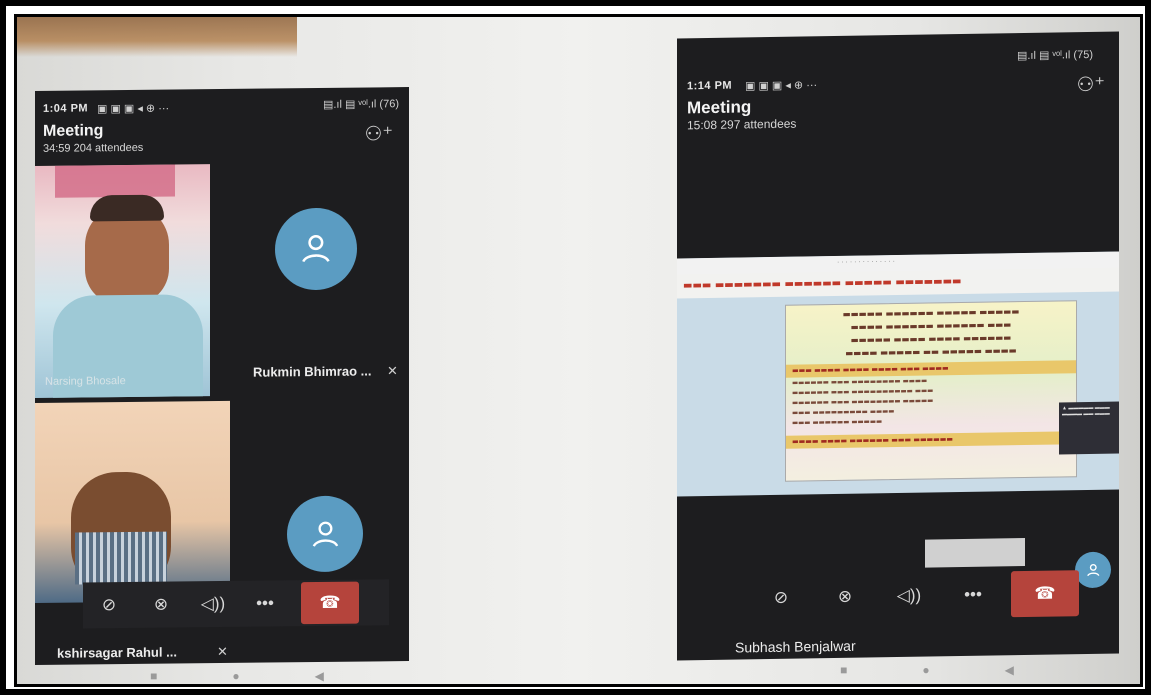  I want to click on avatar-participant, so click(325, 534).